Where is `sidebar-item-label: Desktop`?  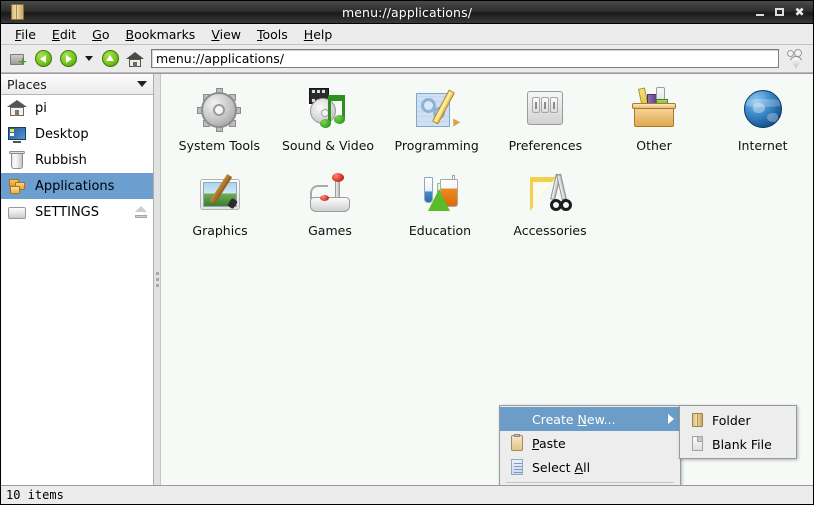 sidebar-item-label: Desktop is located at coordinates (62, 134).